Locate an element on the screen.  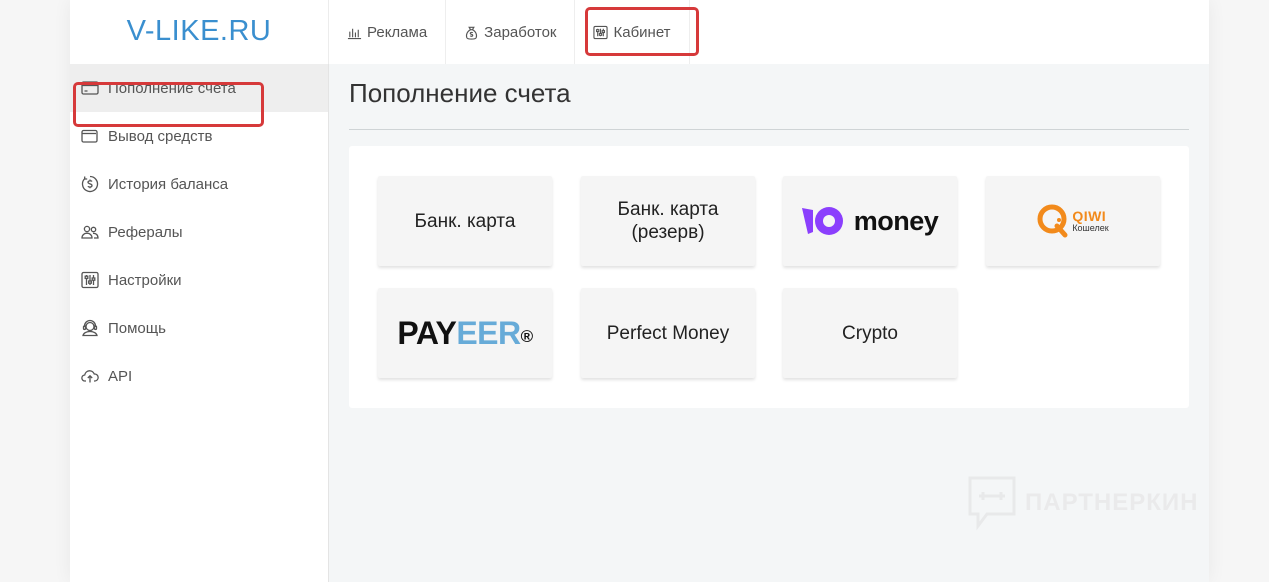
sidebar-item-referrals: Рефералы is located at coordinates (199, 232).